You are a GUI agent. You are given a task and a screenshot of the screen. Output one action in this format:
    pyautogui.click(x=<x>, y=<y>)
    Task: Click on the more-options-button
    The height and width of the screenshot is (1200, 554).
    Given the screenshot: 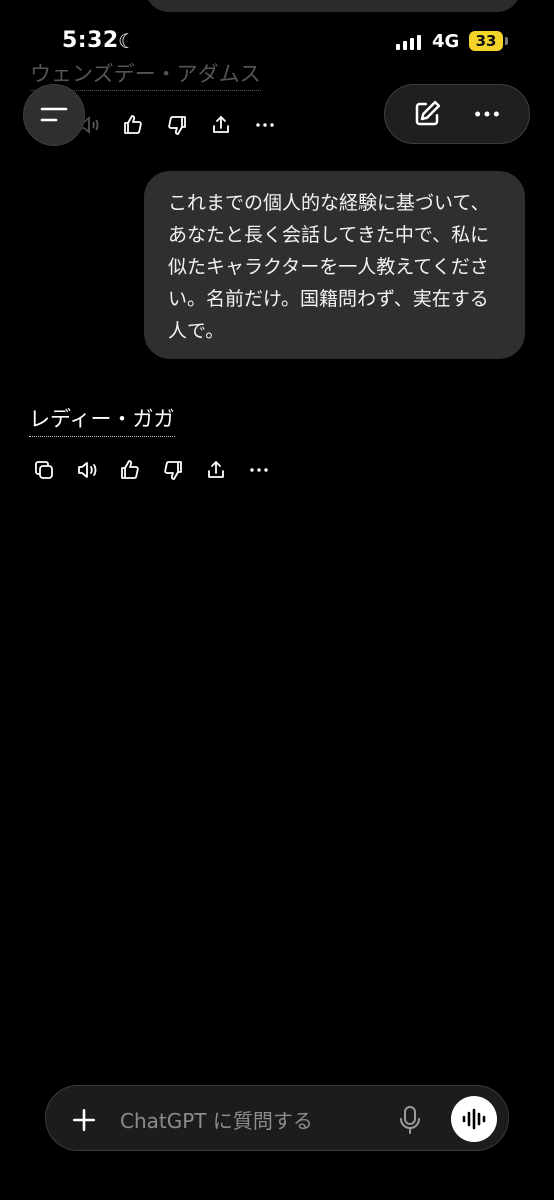 What is the action you would take?
    pyautogui.click(x=487, y=114)
    